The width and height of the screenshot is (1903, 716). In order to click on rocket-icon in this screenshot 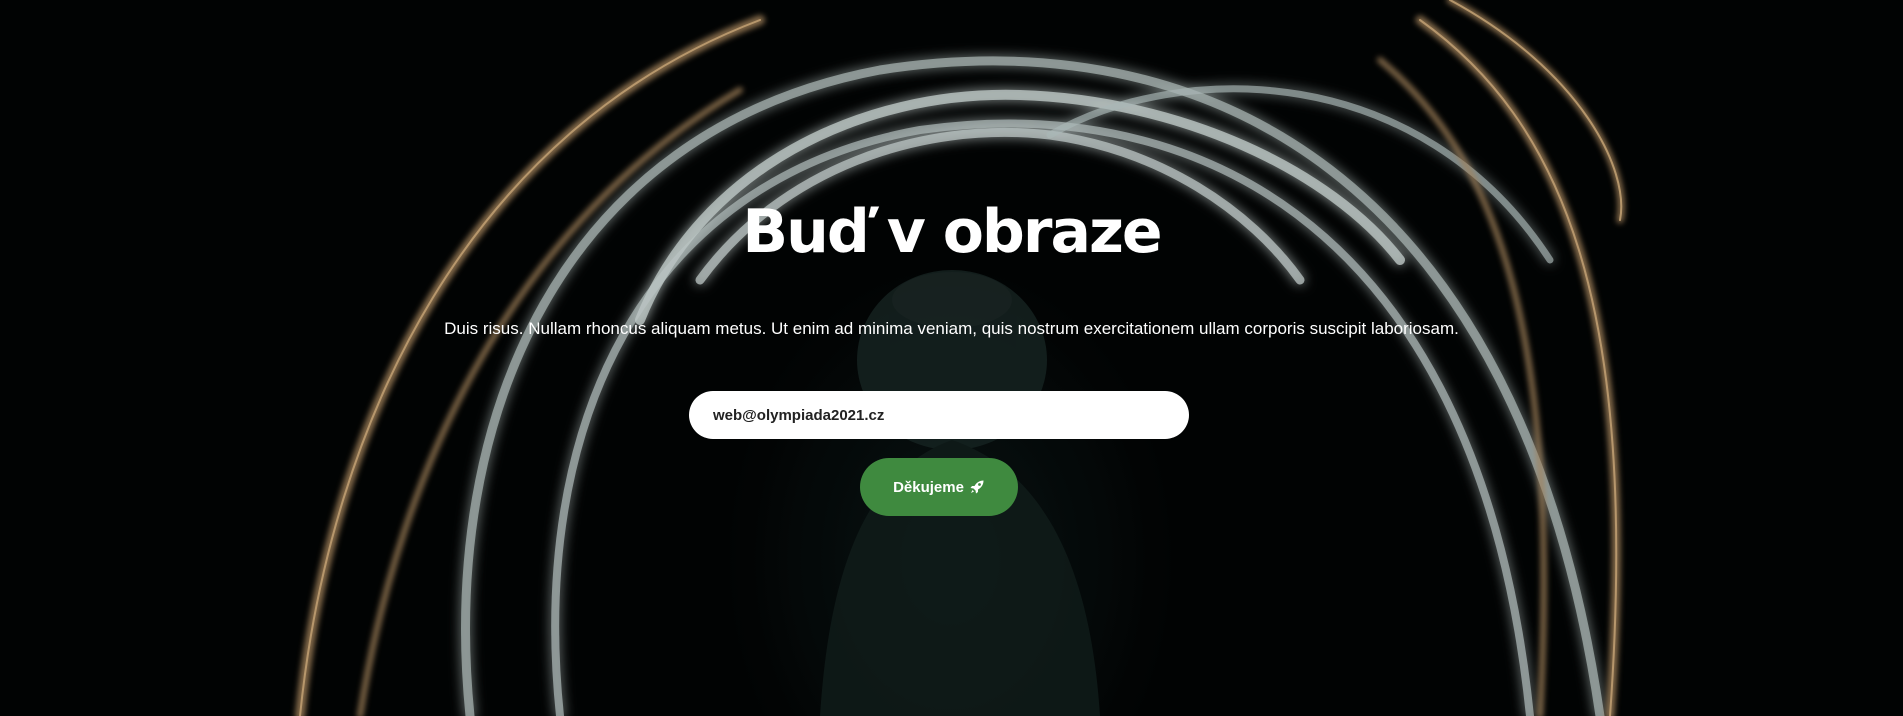, I will do `click(977, 487)`.